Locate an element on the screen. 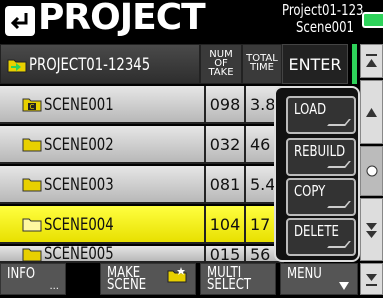  scroll-bottom-icon is located at coordinates (371, 280).